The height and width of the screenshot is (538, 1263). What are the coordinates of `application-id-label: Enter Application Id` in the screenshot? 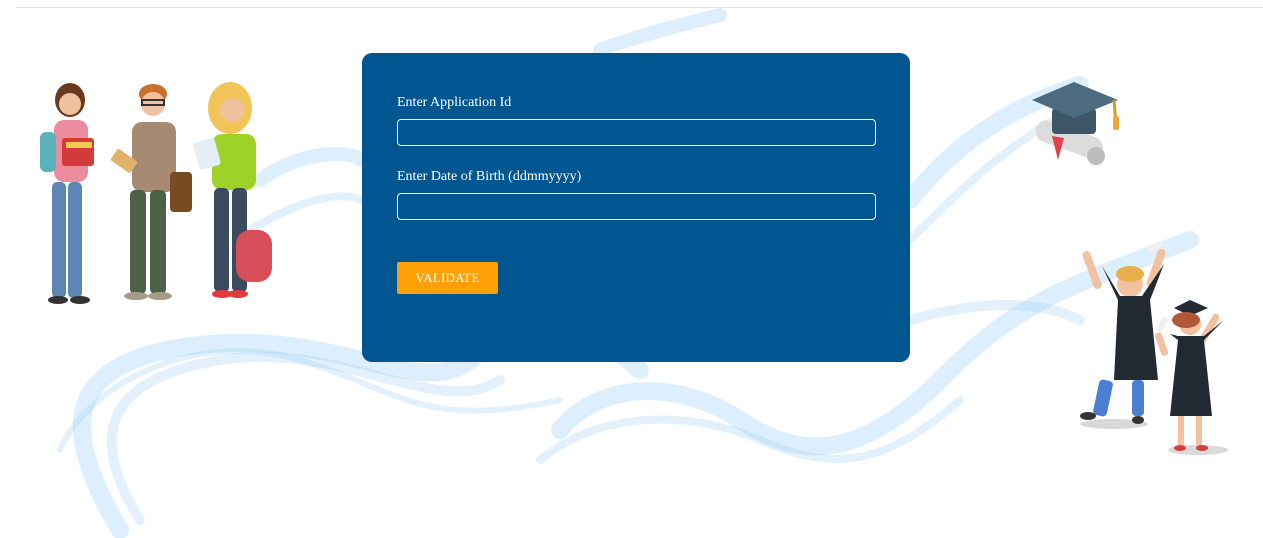 It's located at (454, 102).